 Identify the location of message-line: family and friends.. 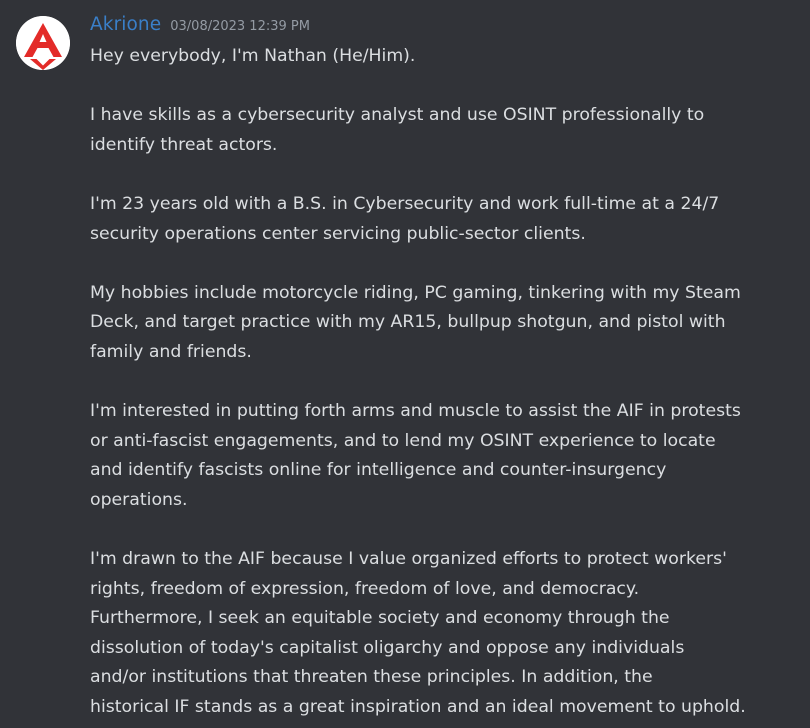
(171, 351).